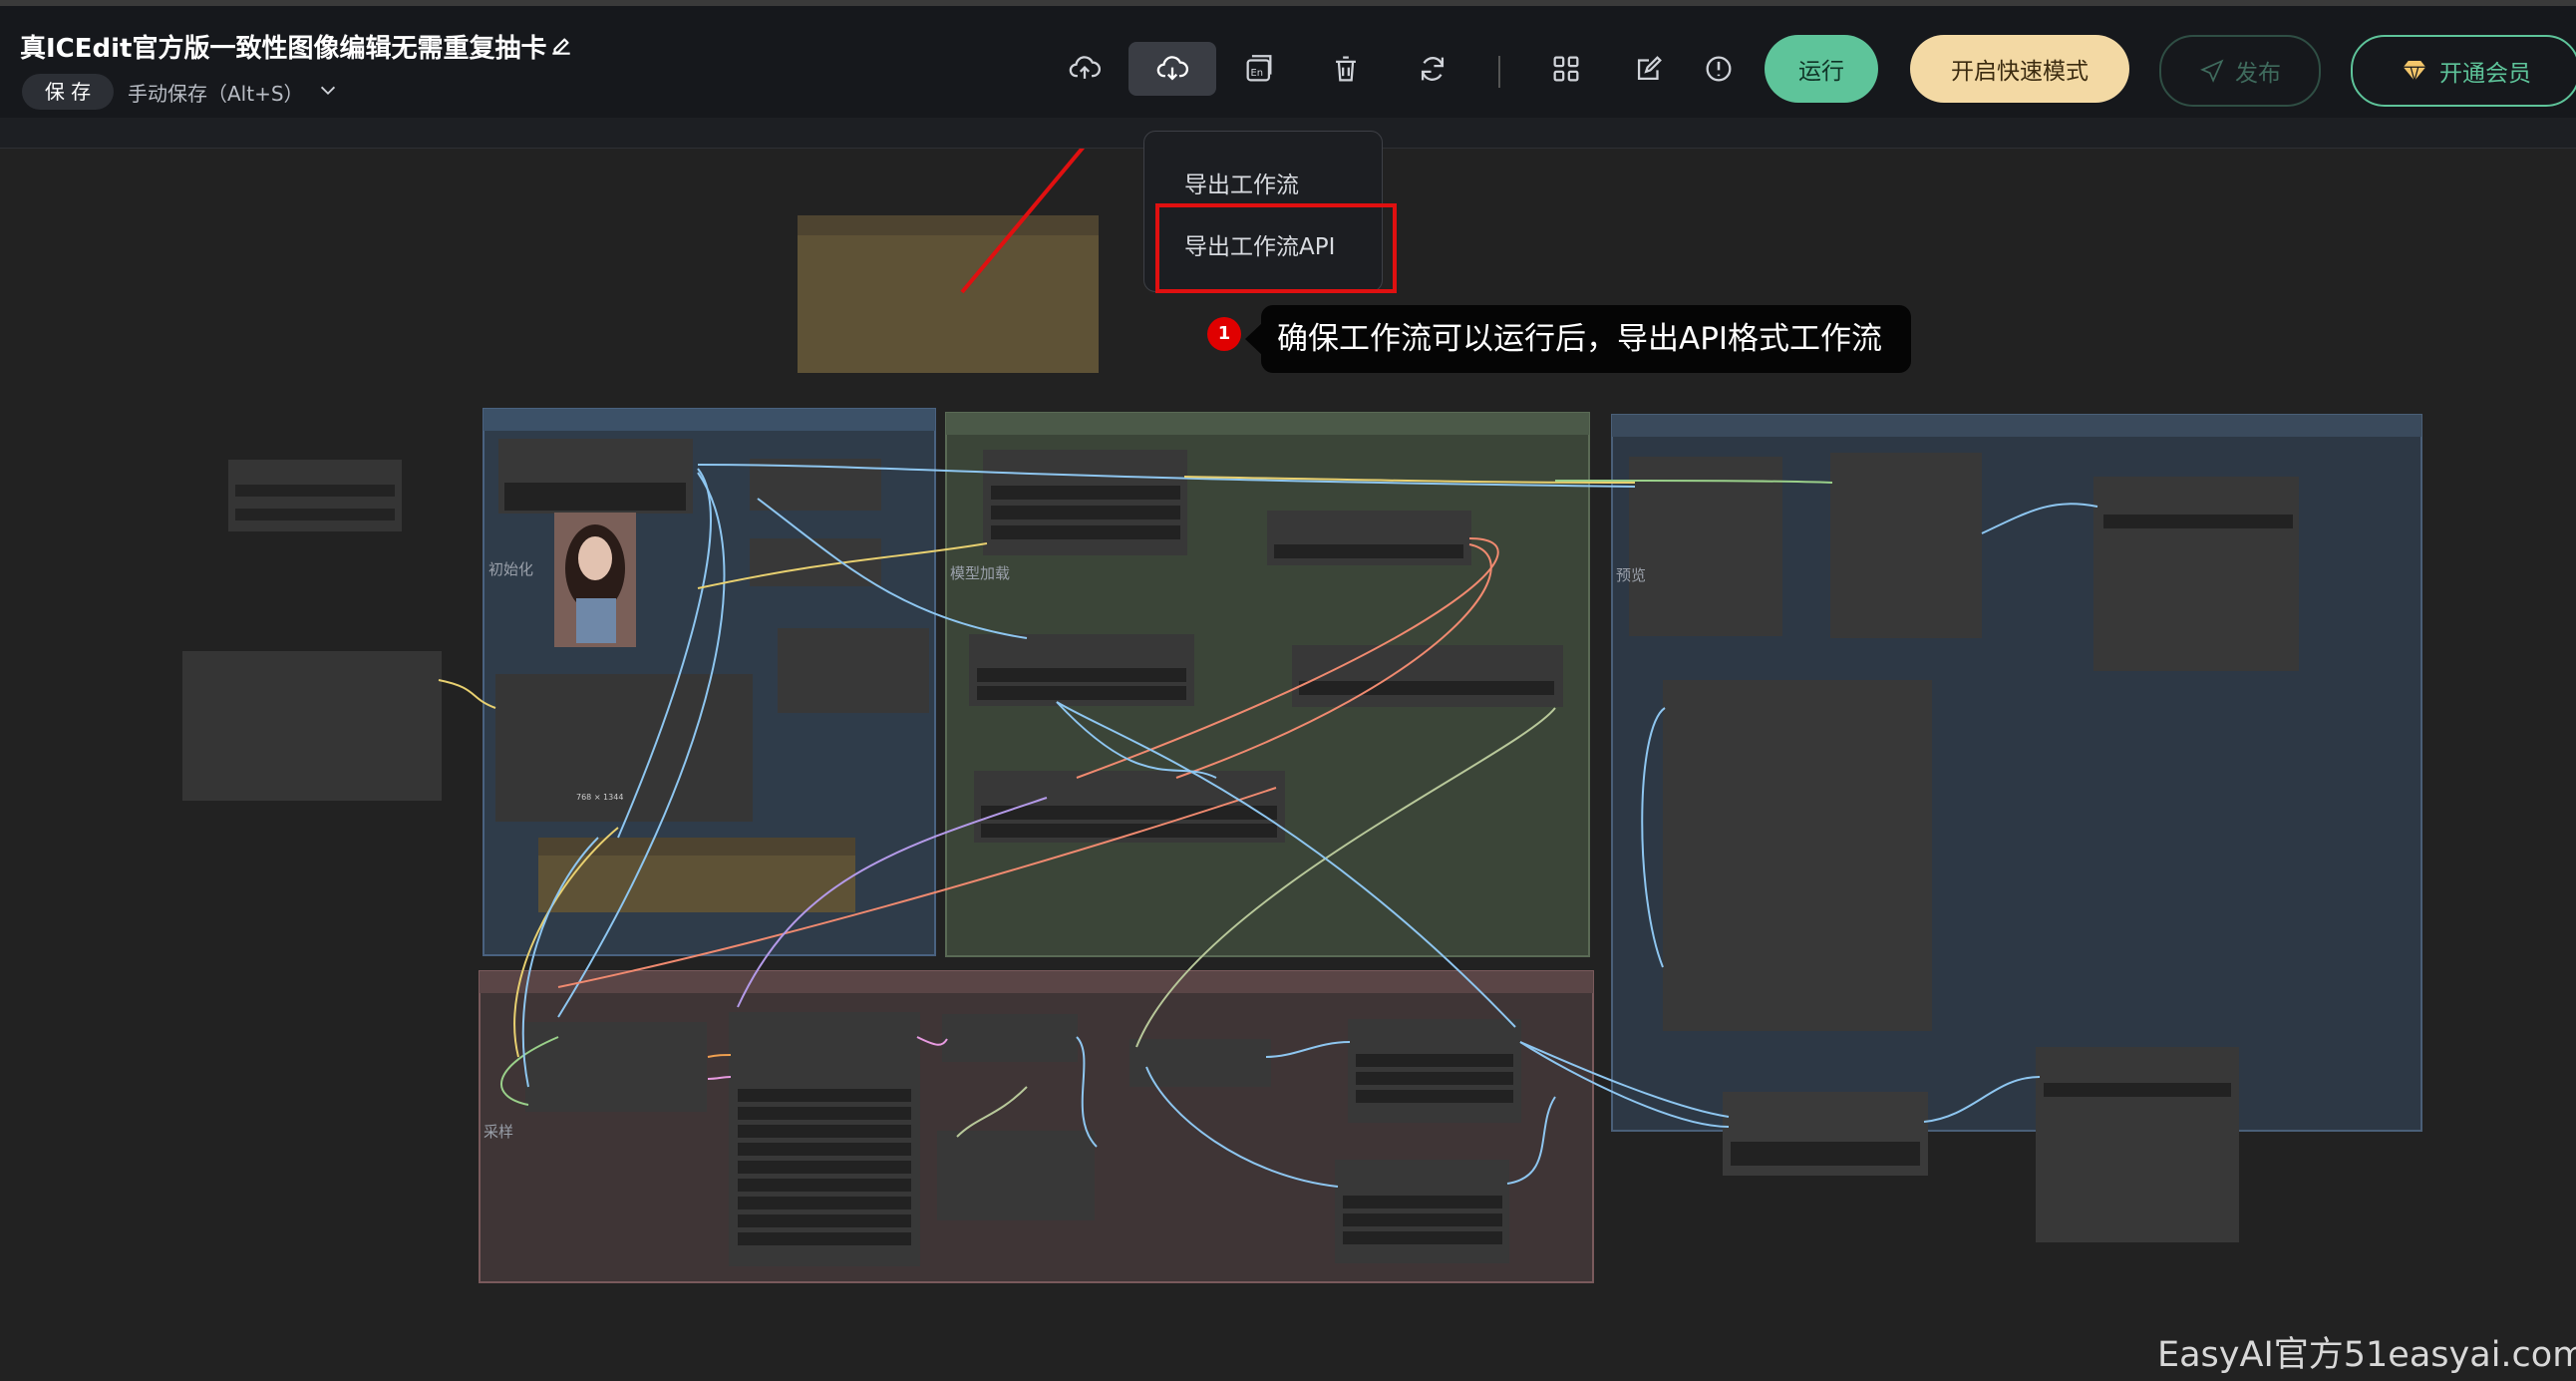 This screenshot has width=2576, height=1381. I want to click on grid-icon, so click(1566, 69).